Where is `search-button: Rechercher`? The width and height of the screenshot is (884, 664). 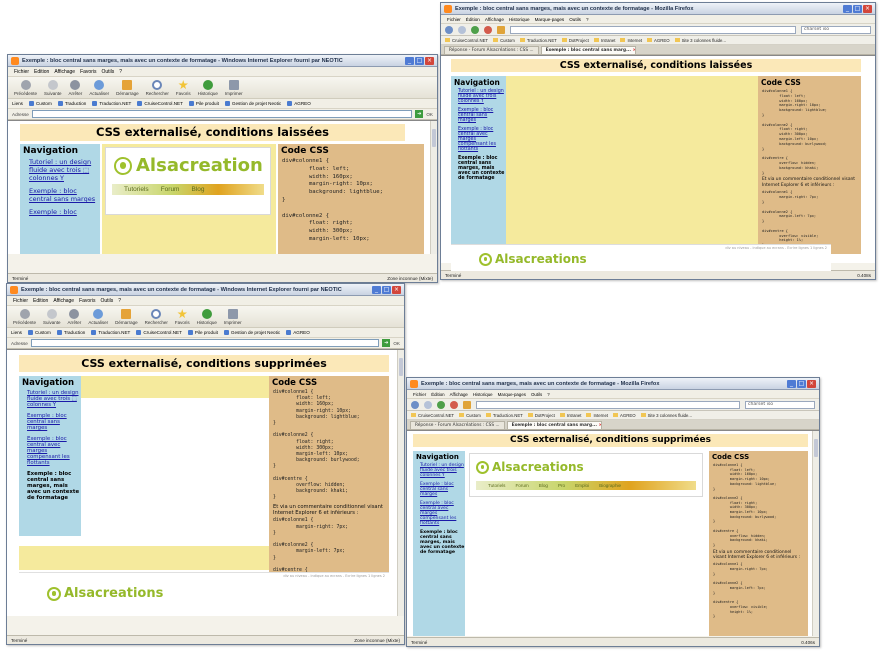
search-button: Rechercher is located at coordinates (156, 317).